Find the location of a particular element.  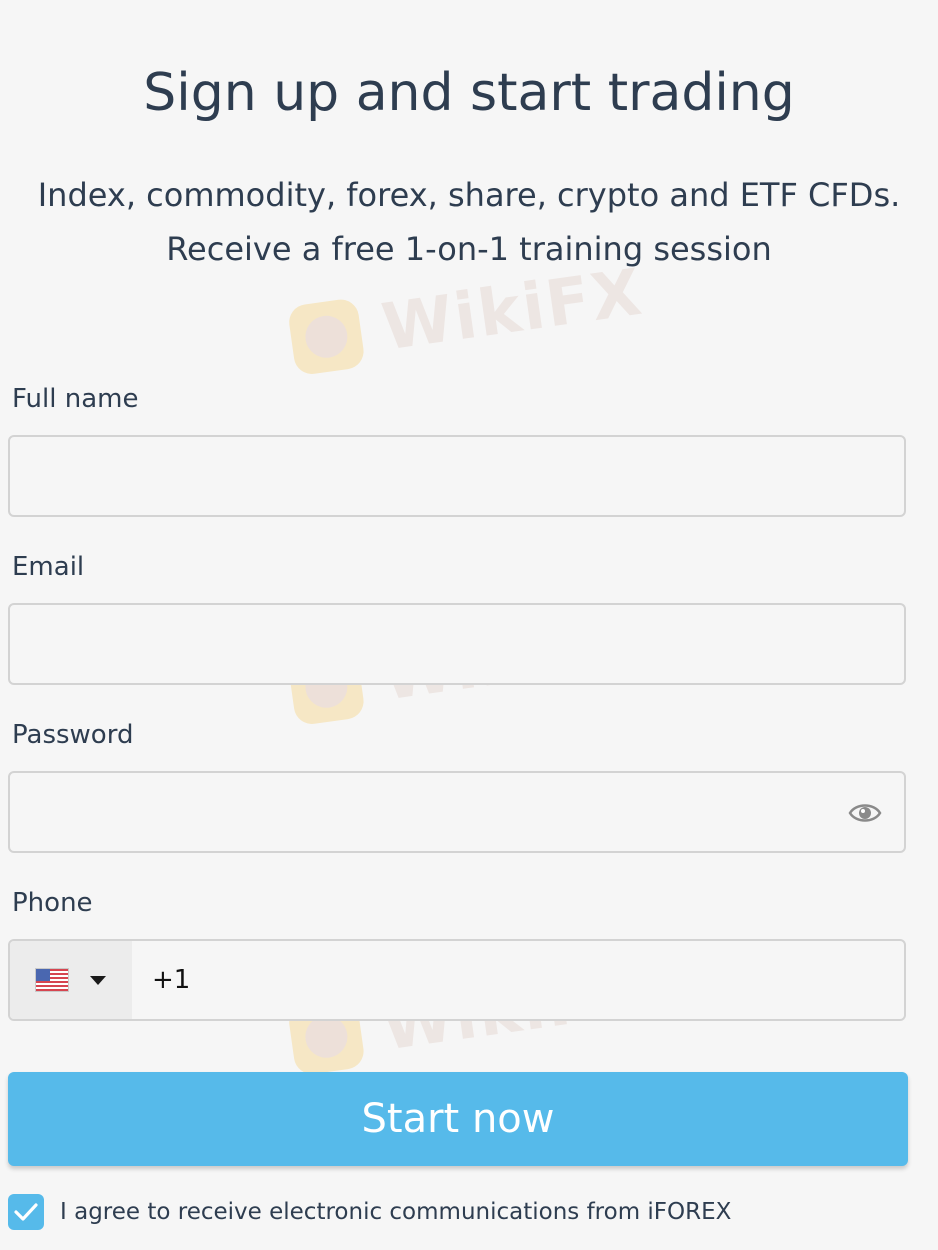

phone-field-wrapper: +1 is located at coordinates (457, 980).